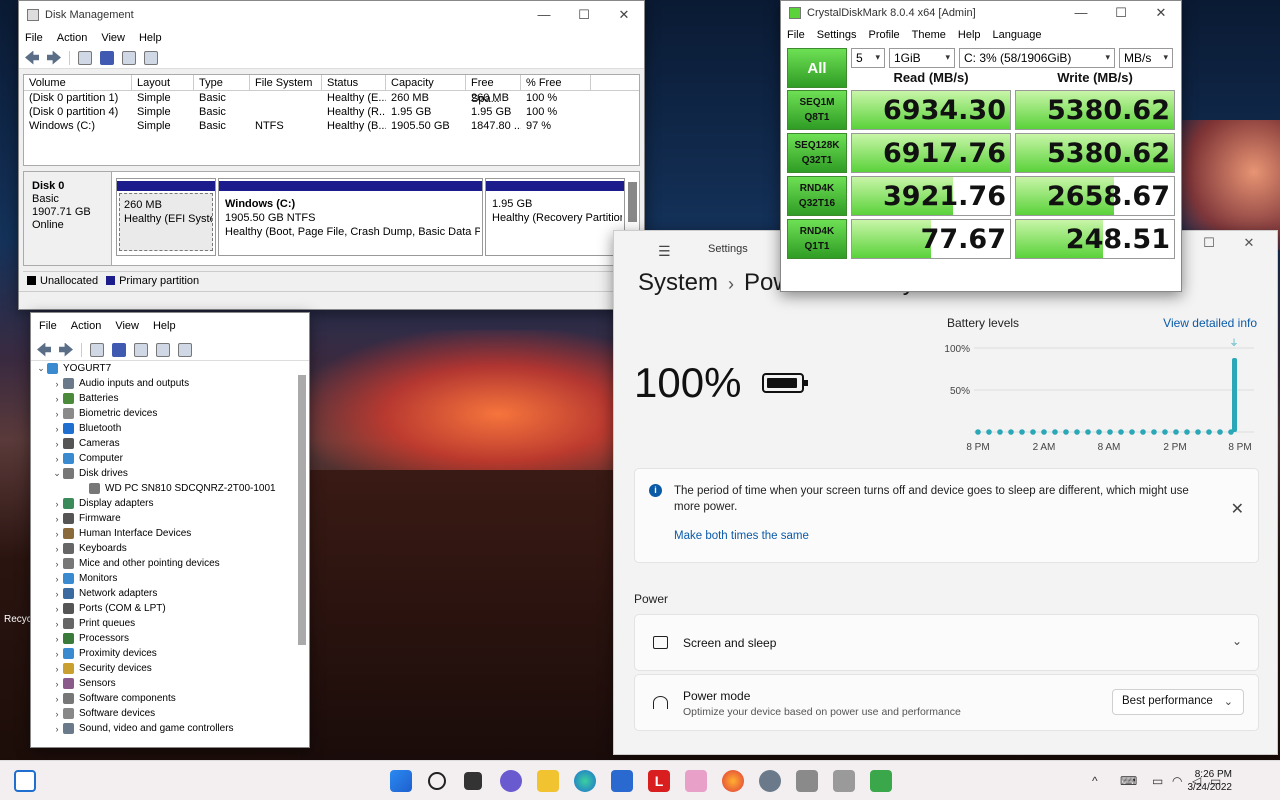 The image size is (1280, 800). I want to click on close-icon: ✕, so click(1249, 243).